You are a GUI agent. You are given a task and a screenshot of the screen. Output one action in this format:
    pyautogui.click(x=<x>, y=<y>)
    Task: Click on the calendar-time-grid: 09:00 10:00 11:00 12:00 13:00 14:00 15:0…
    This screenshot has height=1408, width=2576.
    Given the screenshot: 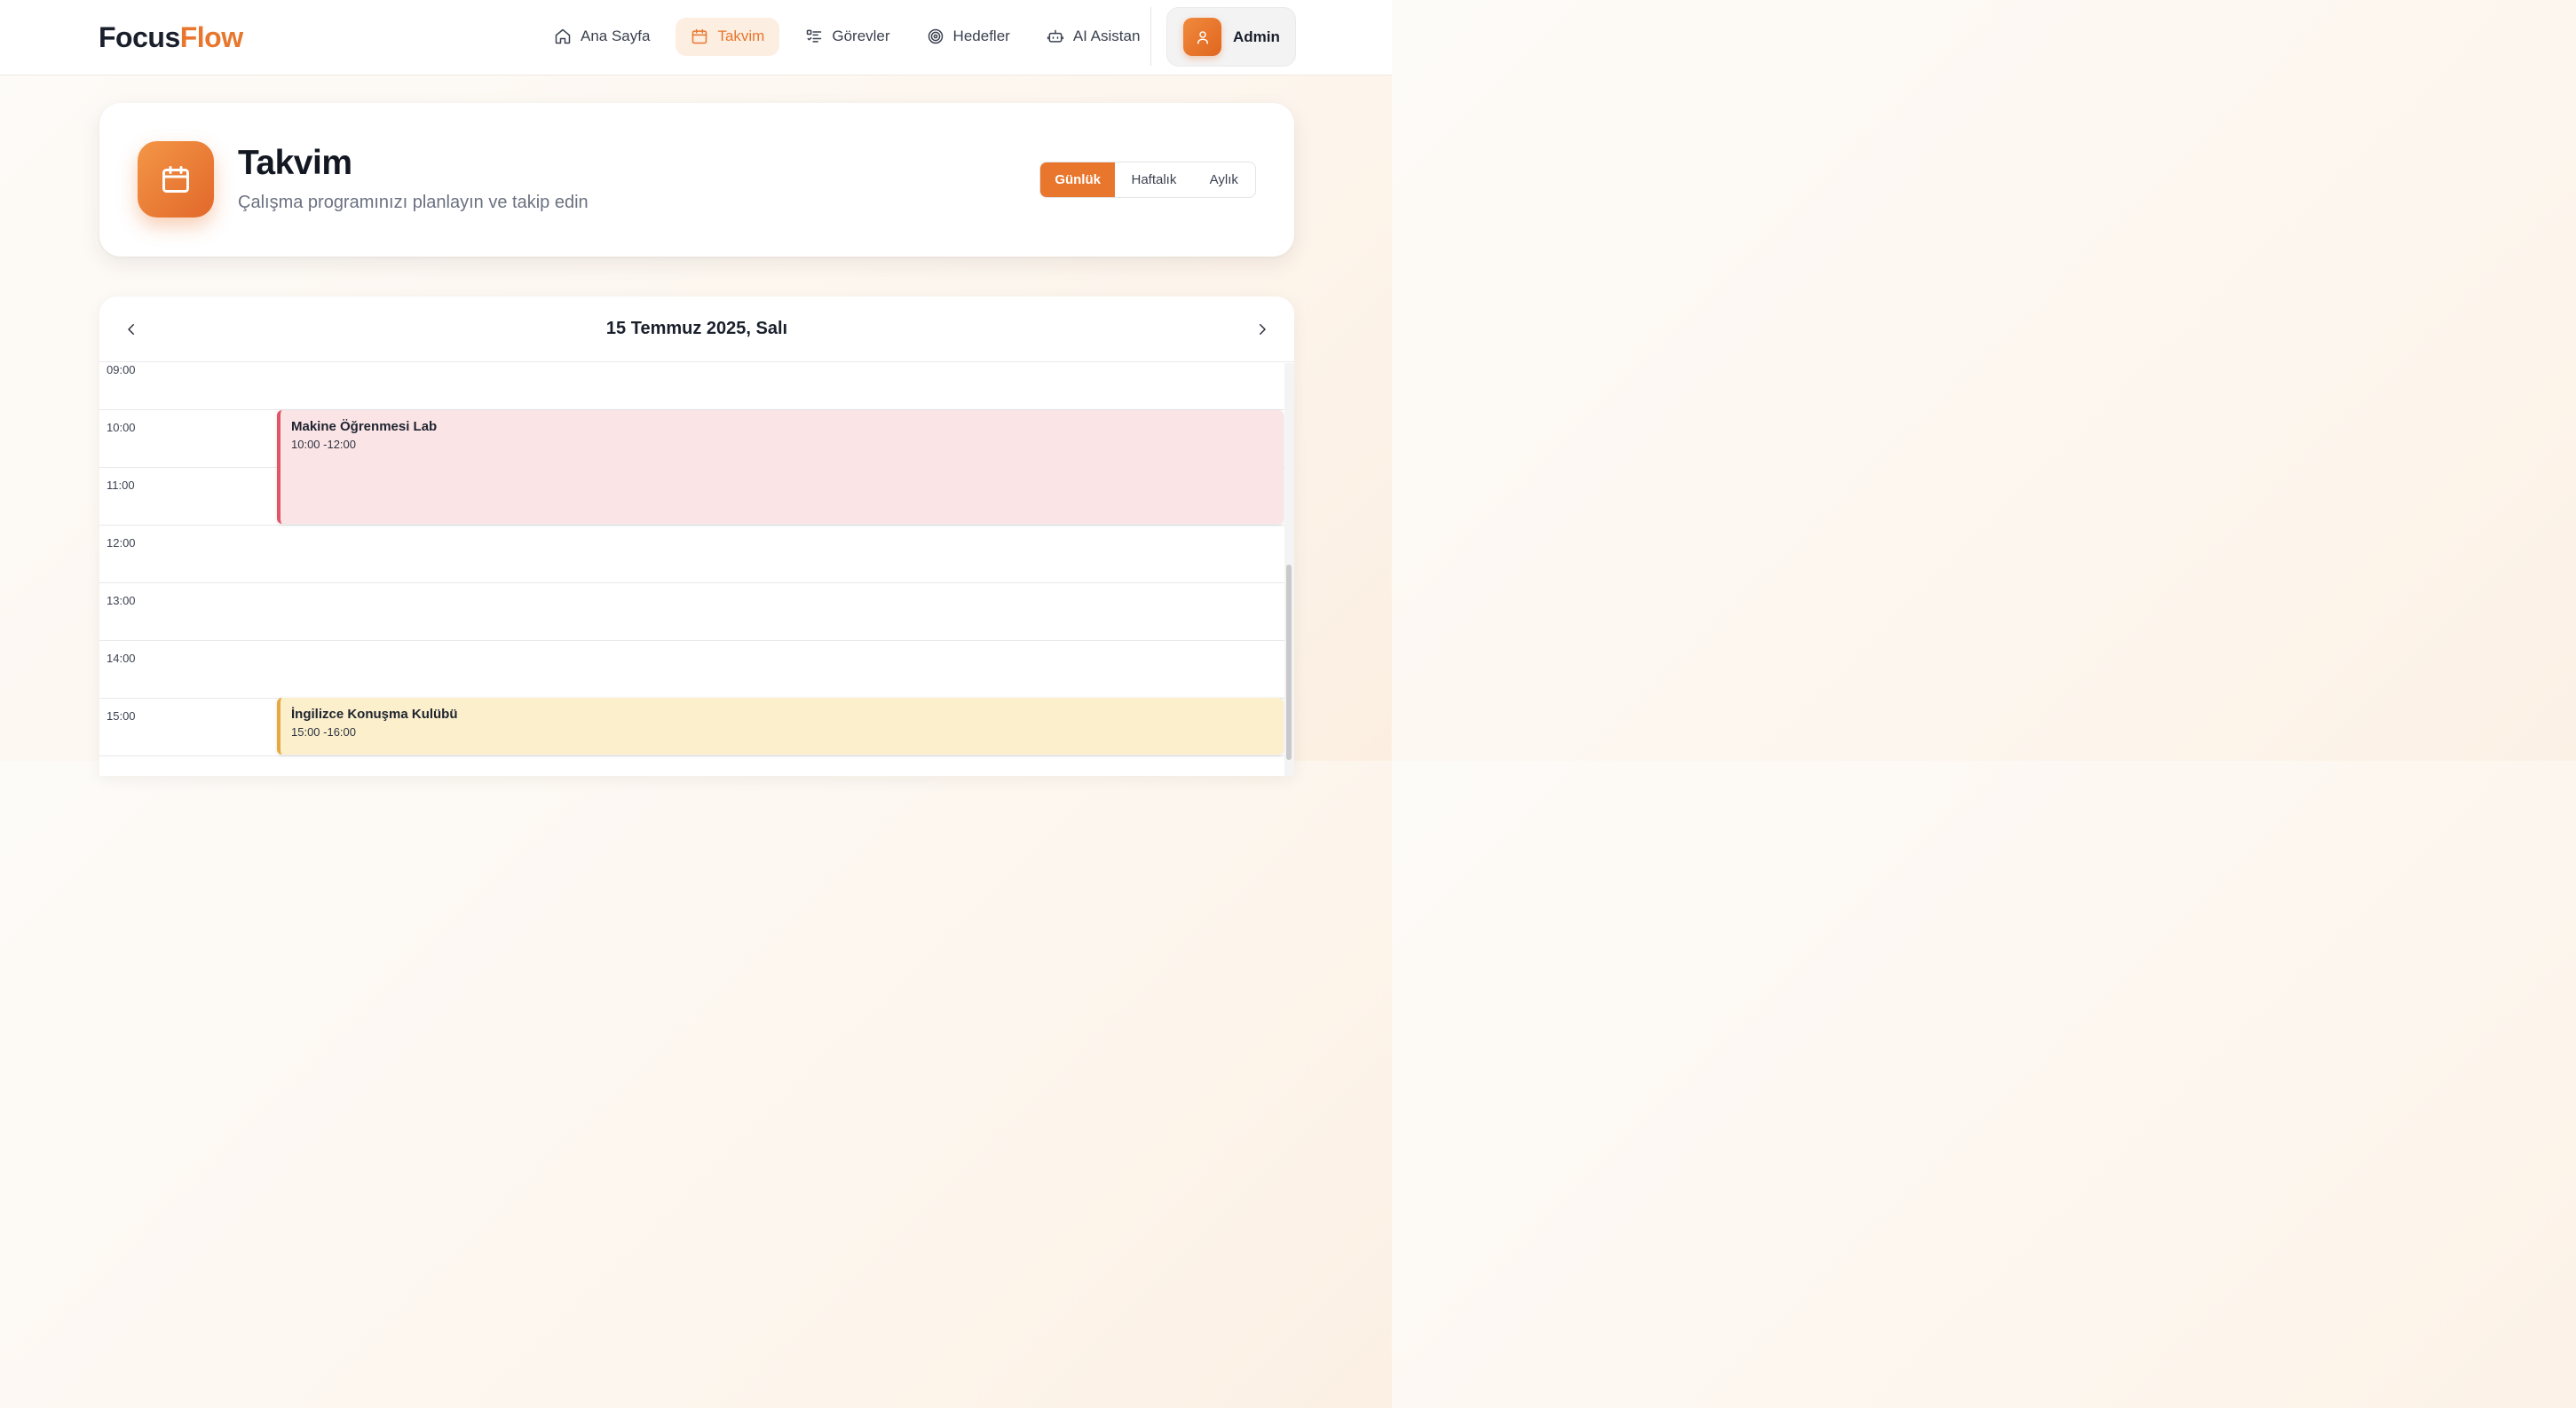 What is the action you would take?
    pyautogui.click(x=691, y=569)
    